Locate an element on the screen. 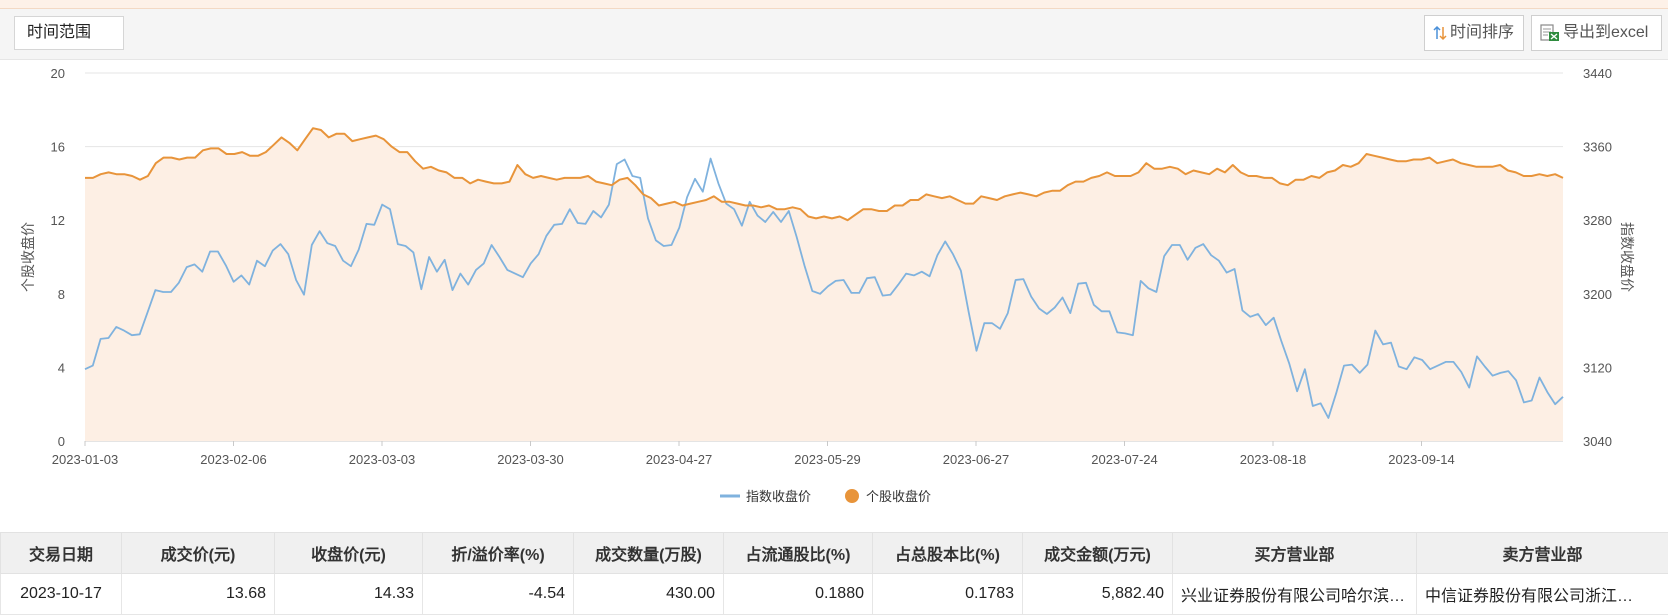 Image resolution: width=1668 pixels, height=615 pixels. y-right-tick-label: 3040 is located at coordinates (1597, 441).